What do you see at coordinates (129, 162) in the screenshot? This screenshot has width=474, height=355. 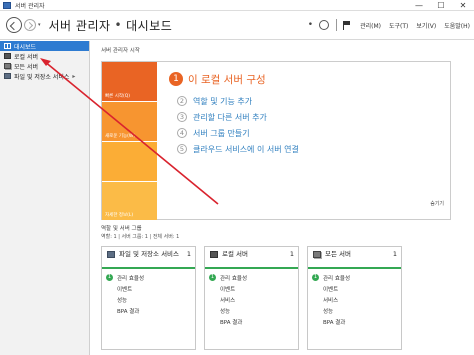 I see `tile-blank` at bounding box center [129, 162].